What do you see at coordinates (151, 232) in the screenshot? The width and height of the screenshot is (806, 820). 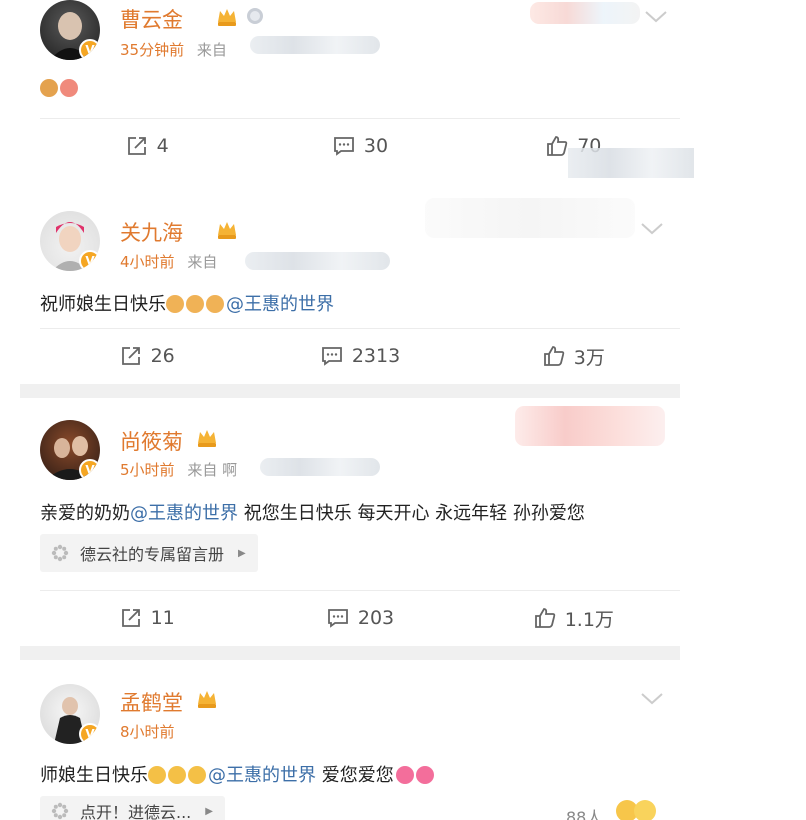 I see `user-name: 关九海` at bounding box center [151, 232].